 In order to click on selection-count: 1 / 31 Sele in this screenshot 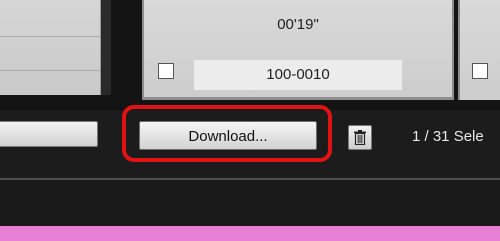, I will do `click(448, 136)`.